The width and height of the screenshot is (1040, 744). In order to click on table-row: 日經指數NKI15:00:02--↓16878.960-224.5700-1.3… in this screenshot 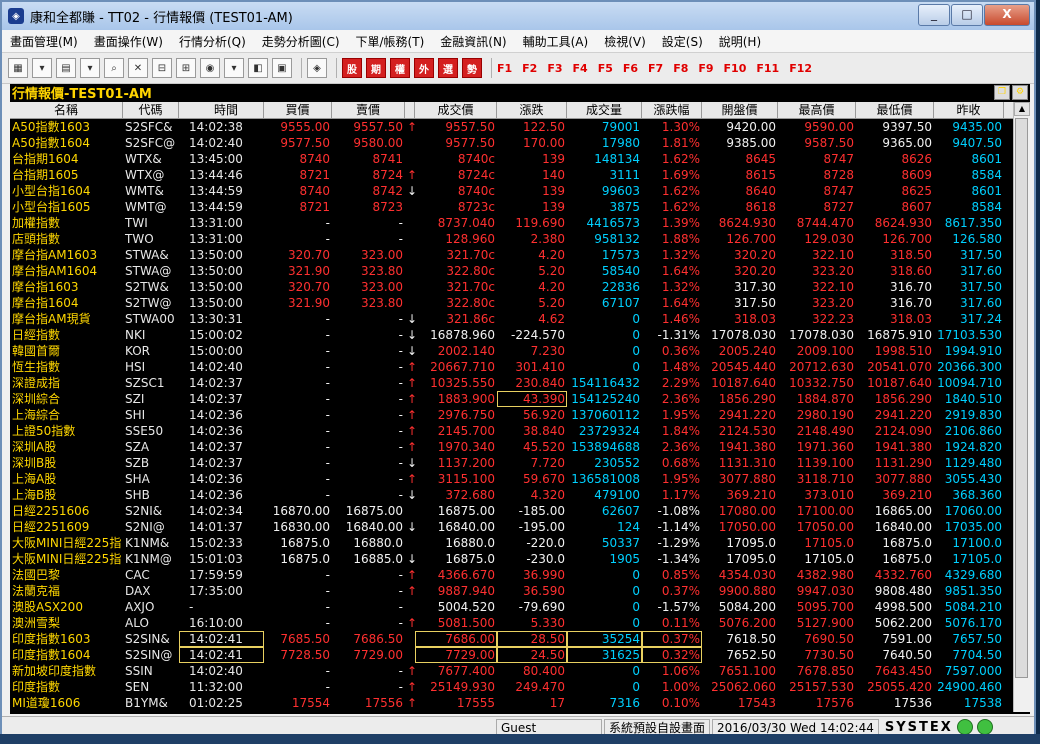, I will do `click(511, 335)`.